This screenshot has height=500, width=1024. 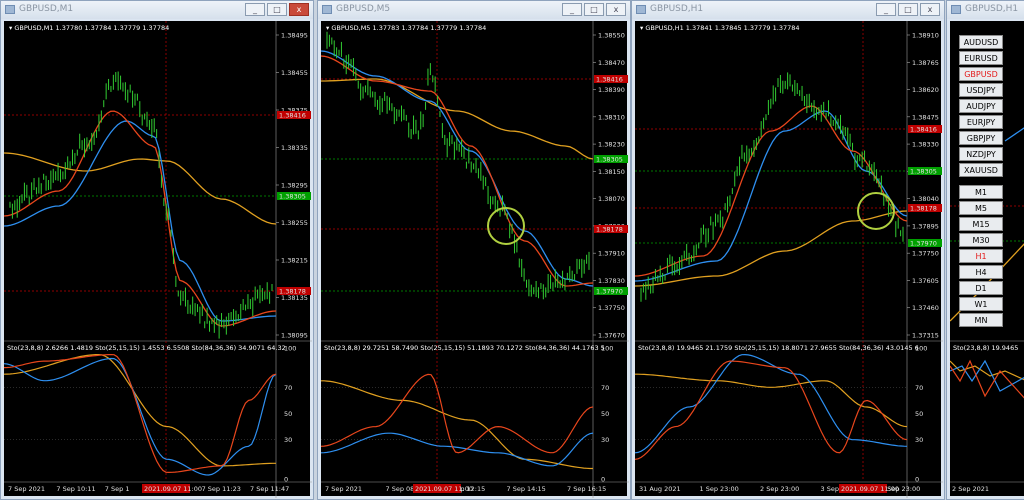 I want to click on price-tick-label: 1.38230, so click(x=611, y=145).